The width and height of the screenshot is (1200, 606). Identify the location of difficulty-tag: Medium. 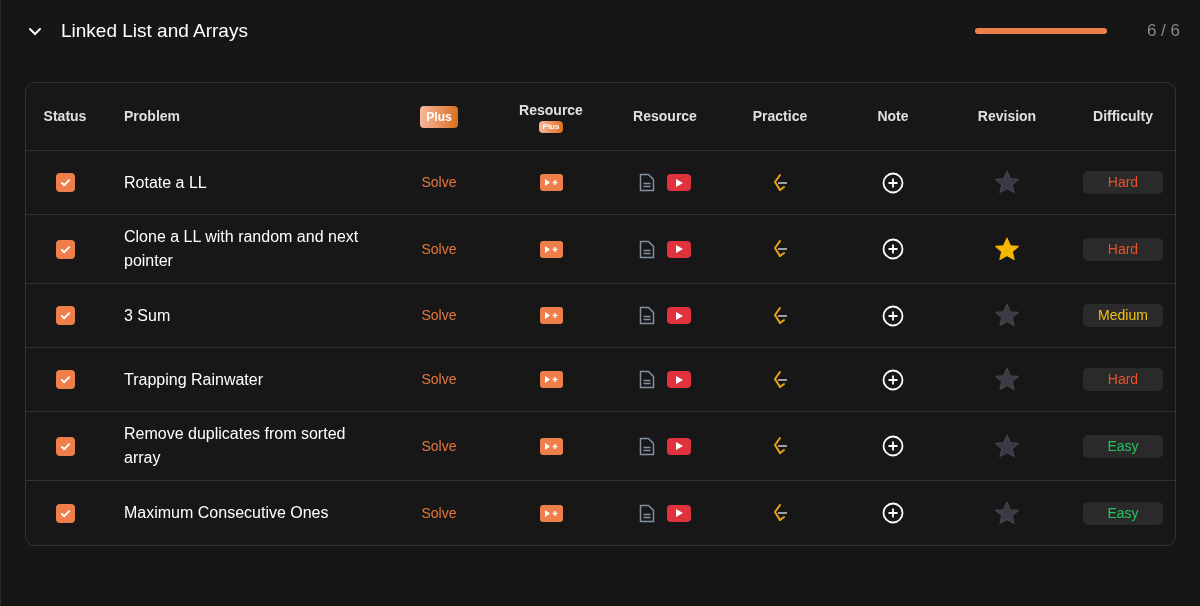
(1123, 315).